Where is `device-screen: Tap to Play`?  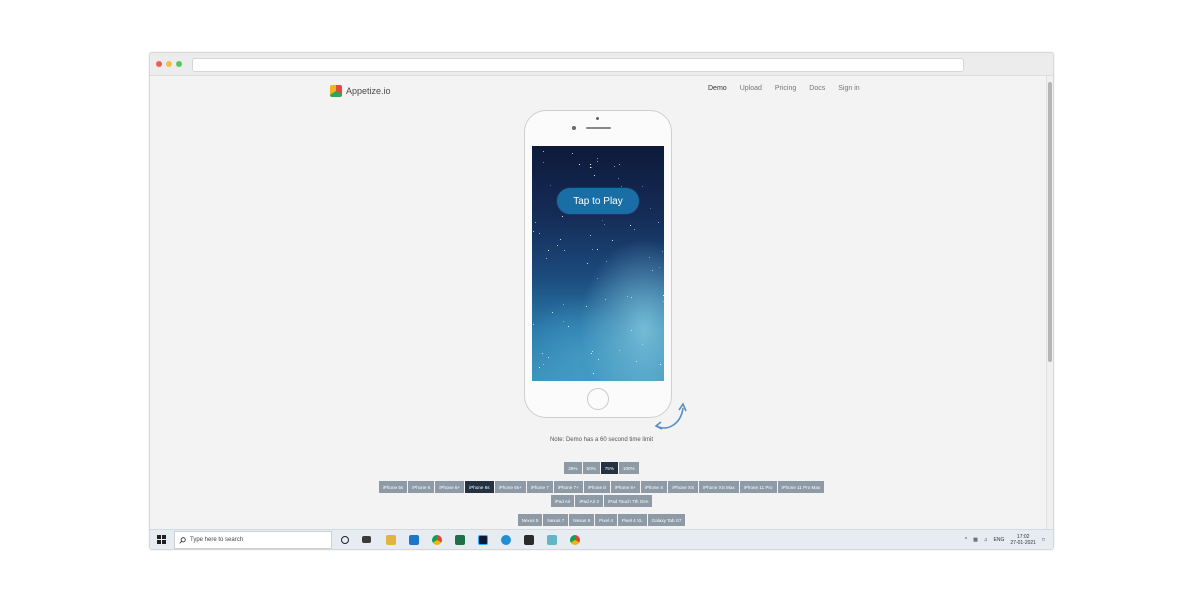 device-screen: Tap to Play is located at coordinates (598, 263).